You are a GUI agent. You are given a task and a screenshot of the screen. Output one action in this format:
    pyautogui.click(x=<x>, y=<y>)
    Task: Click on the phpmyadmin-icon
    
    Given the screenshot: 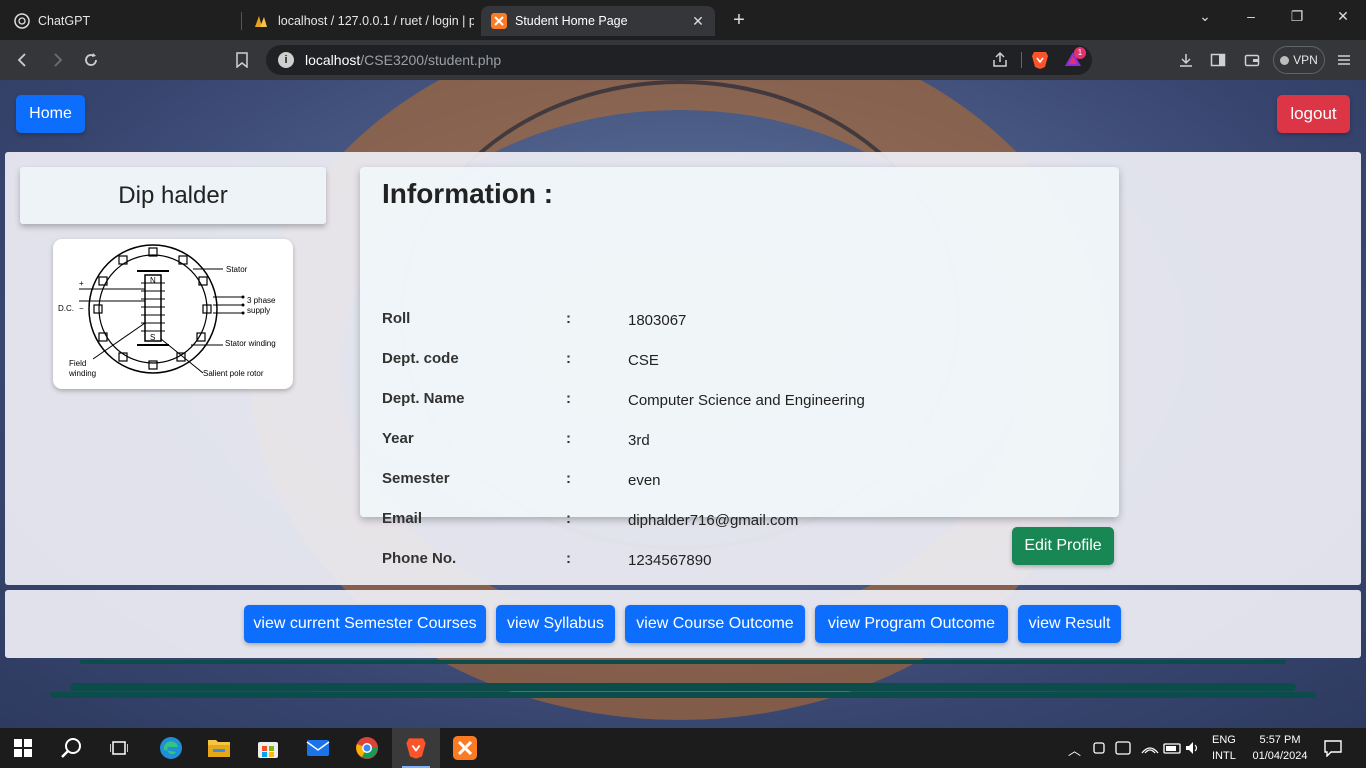 What is the action you would take?
    pyautogui.click(x=262, y=21)
    